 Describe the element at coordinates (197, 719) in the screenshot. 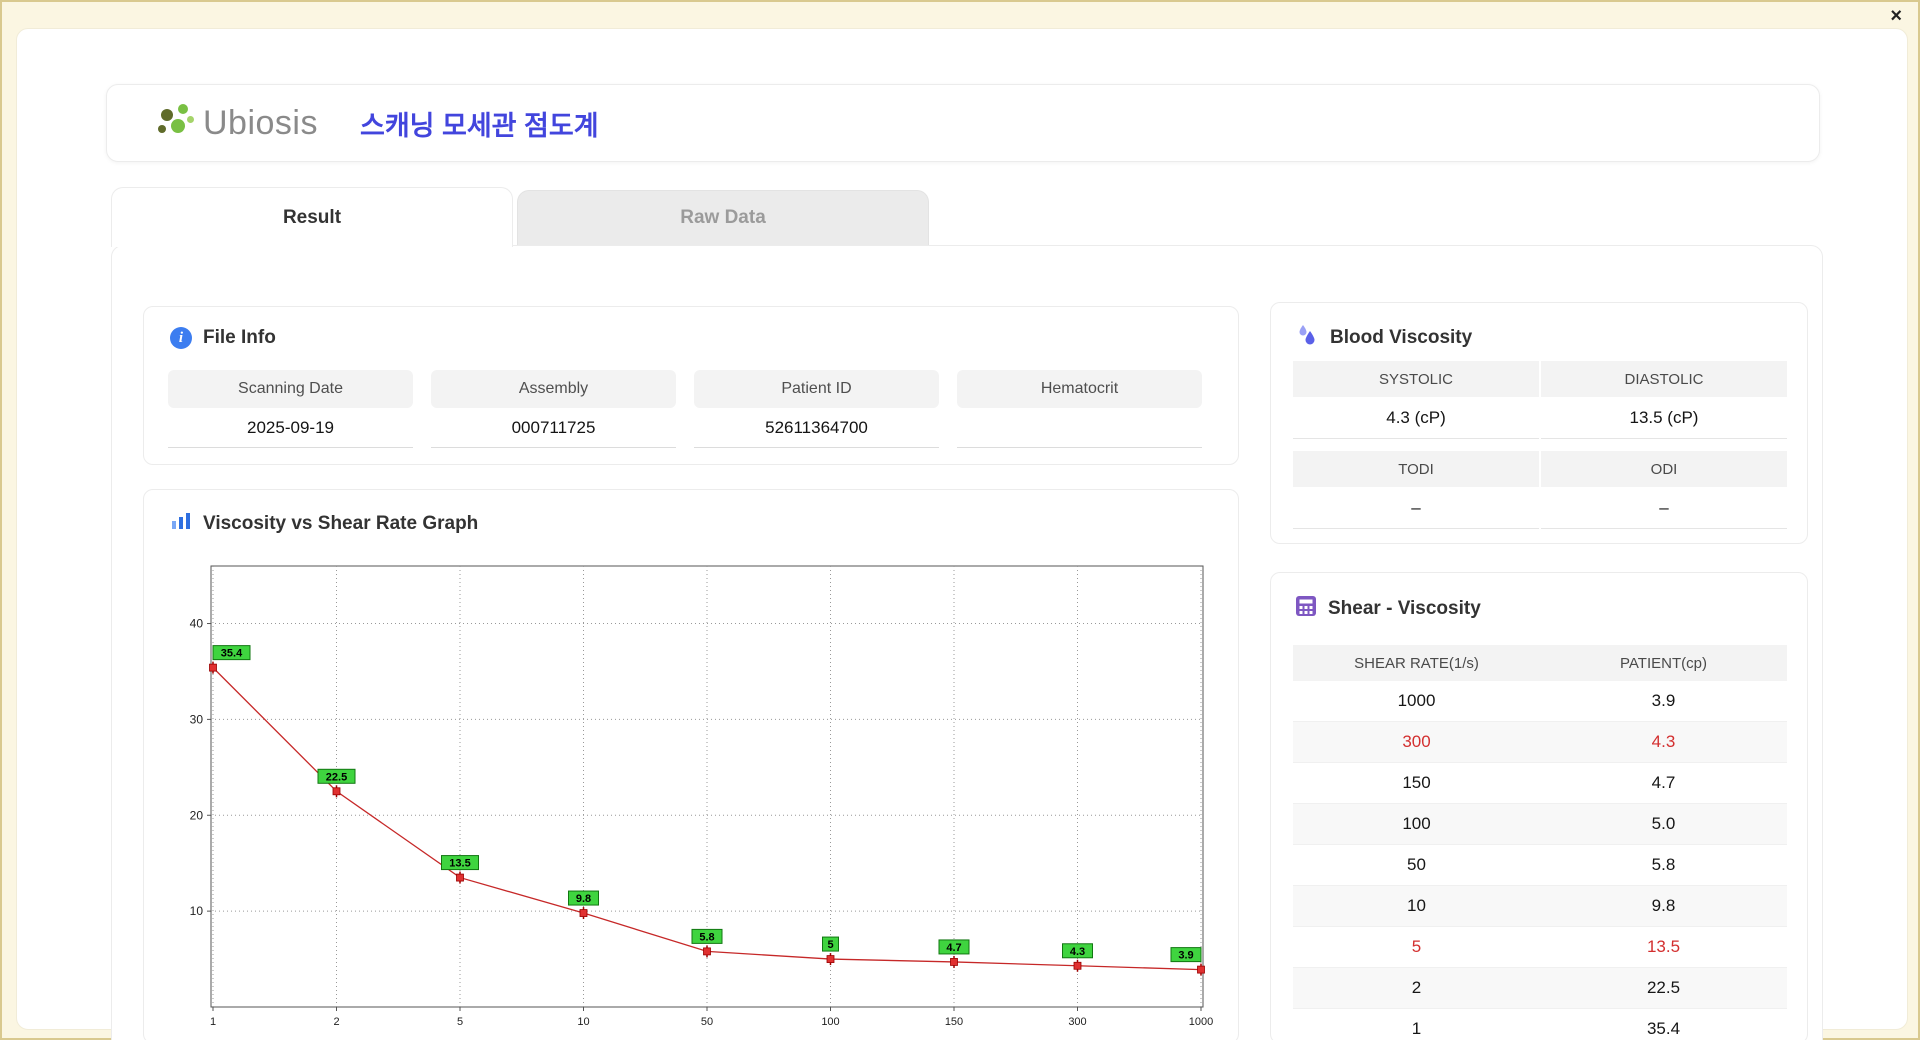

I see `svg-text: 30` at that location.